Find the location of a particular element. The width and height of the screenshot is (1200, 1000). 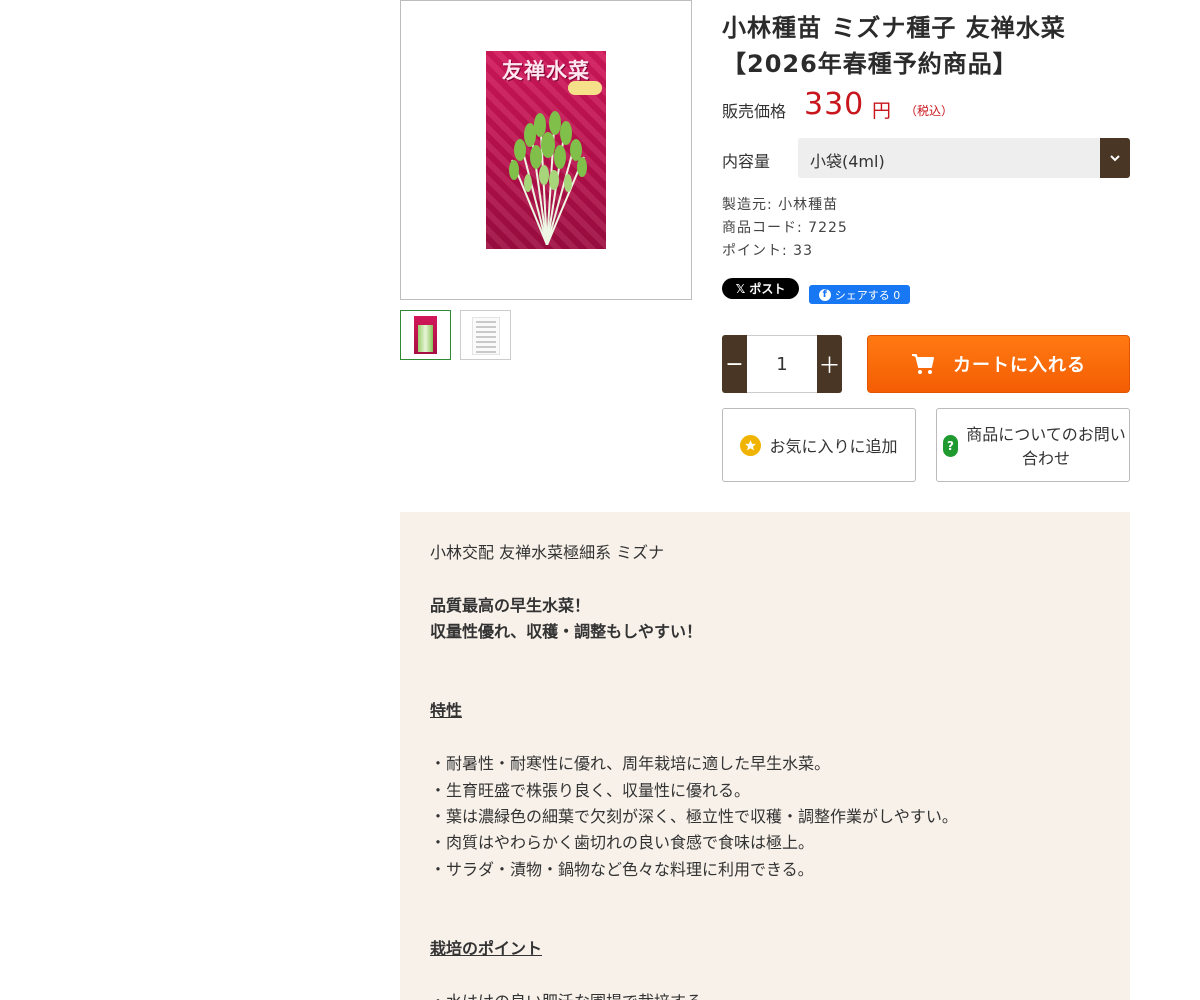

product-code: 商品コード: 7225 is located at coordinates (785, 228).